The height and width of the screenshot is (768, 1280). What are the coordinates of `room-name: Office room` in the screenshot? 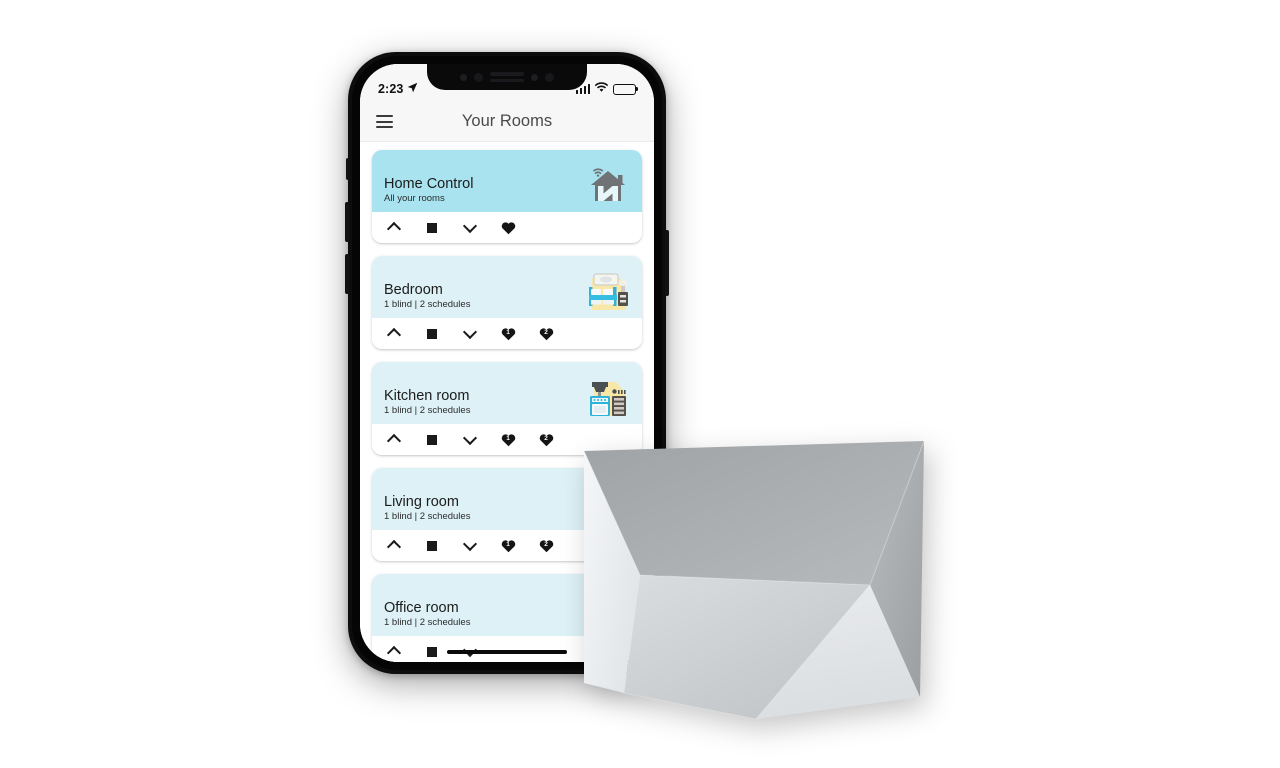 It's located at (421, 607).